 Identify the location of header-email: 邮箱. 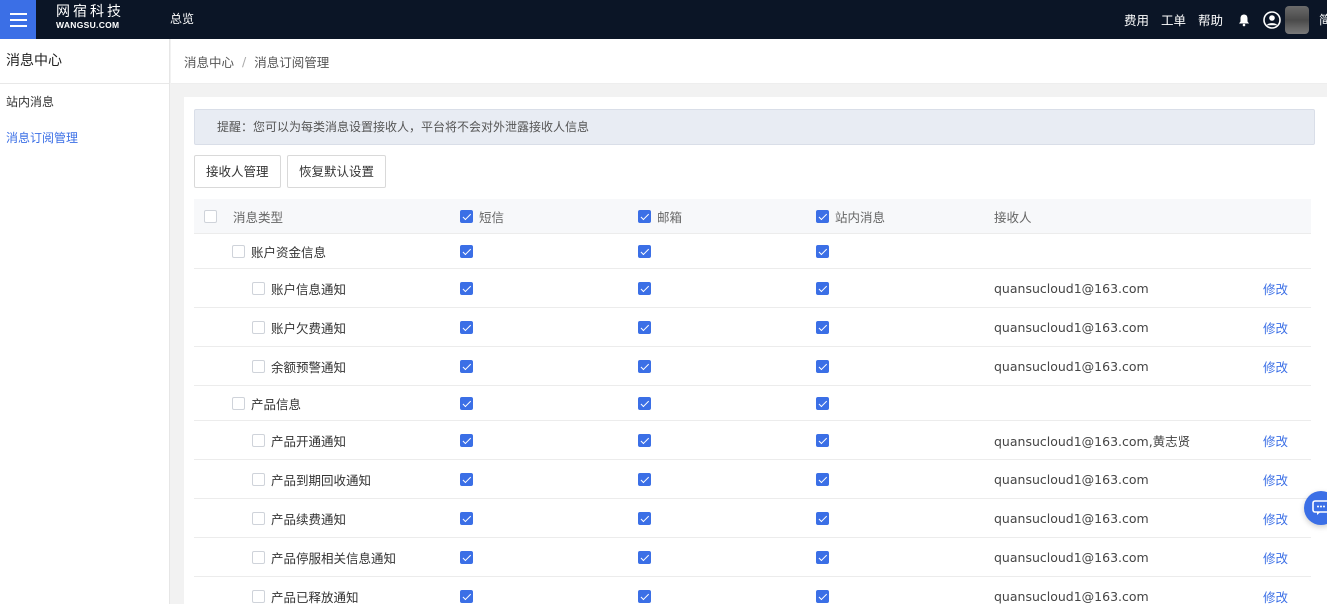
(670, 217).